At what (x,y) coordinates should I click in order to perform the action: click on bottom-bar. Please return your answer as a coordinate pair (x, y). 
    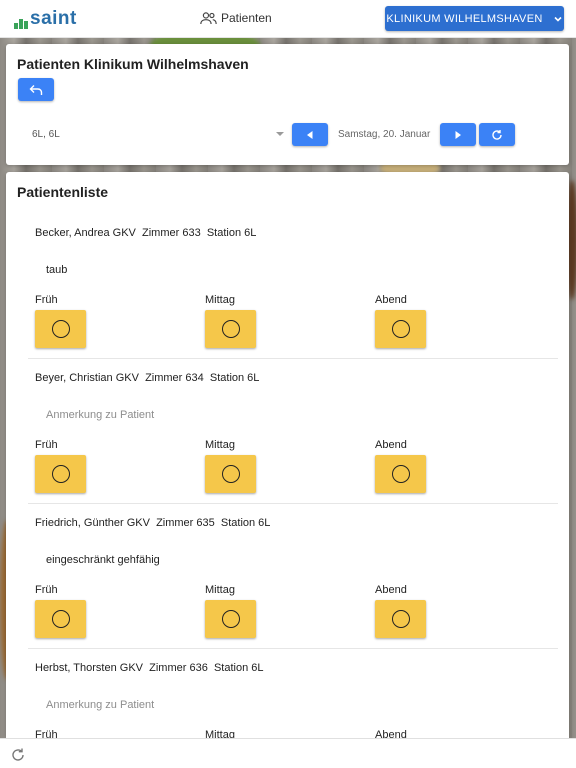
    Looking at the image, I should click on (288, 753).